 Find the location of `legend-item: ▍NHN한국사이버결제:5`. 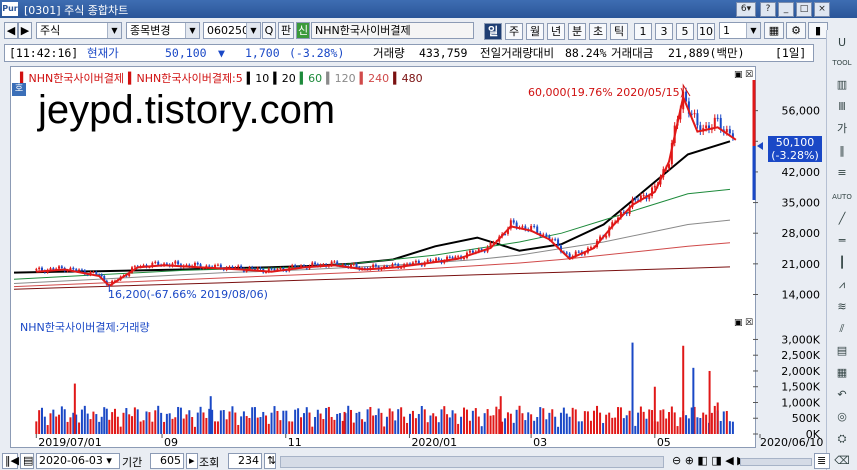

legend-item: ▍NHN한국사이버결제:5 is located at coordinates (185, 78).